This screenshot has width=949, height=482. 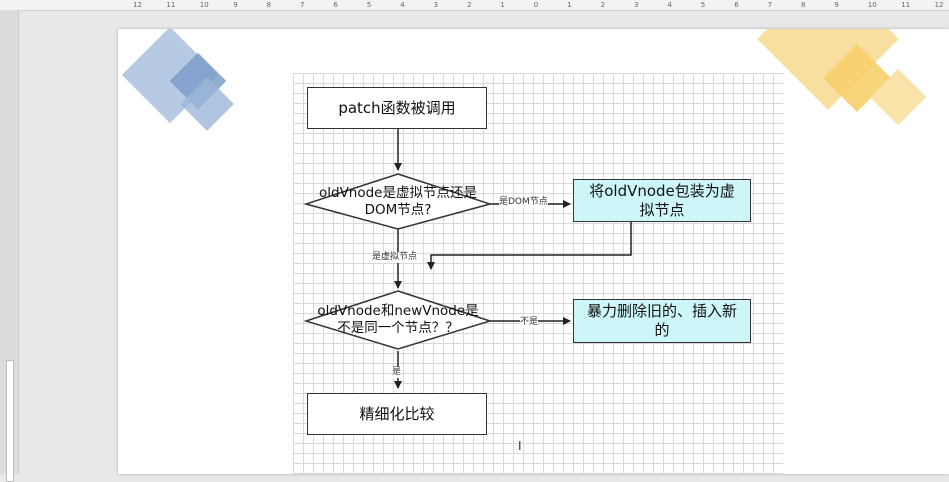 What do you see at coordinates (529, 322) in the screenshot?
I see `edge-label-not: 不是` at bounding box center [529, 322].